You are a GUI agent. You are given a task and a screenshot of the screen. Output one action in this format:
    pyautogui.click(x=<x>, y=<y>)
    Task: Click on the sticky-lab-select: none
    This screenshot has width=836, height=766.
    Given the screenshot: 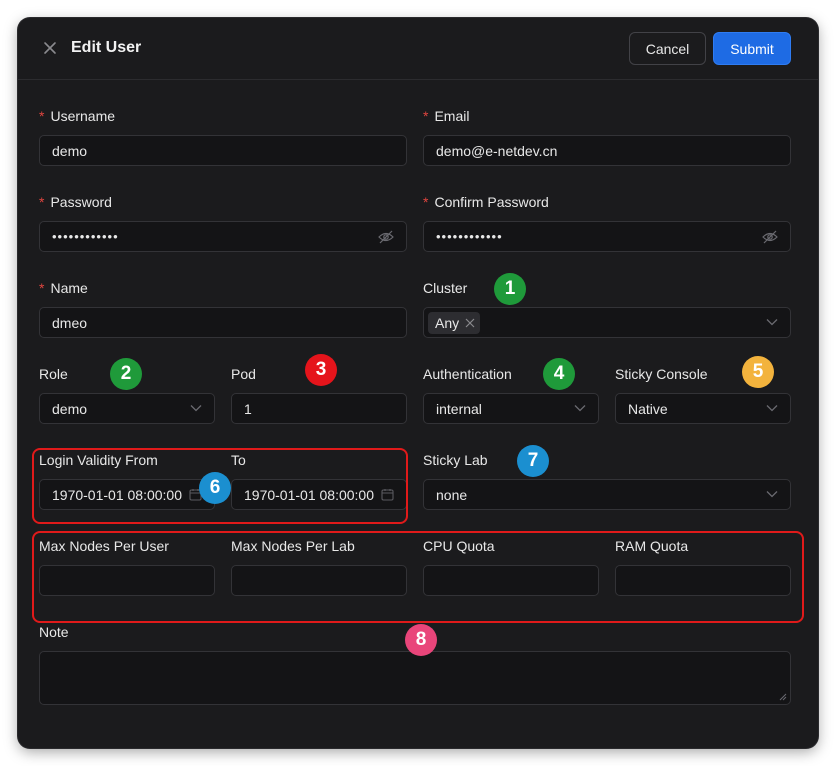 What is the action you would take?
    pyautogui.click(x=607, y=494)
    